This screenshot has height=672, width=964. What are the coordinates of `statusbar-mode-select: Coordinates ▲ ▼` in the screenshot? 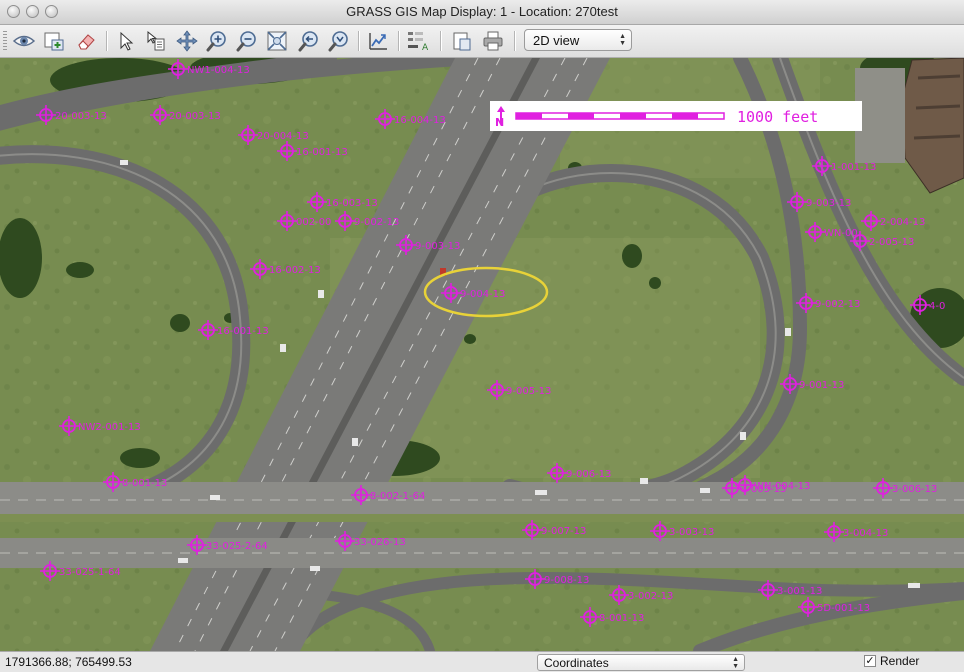 It's located at (641, 662).